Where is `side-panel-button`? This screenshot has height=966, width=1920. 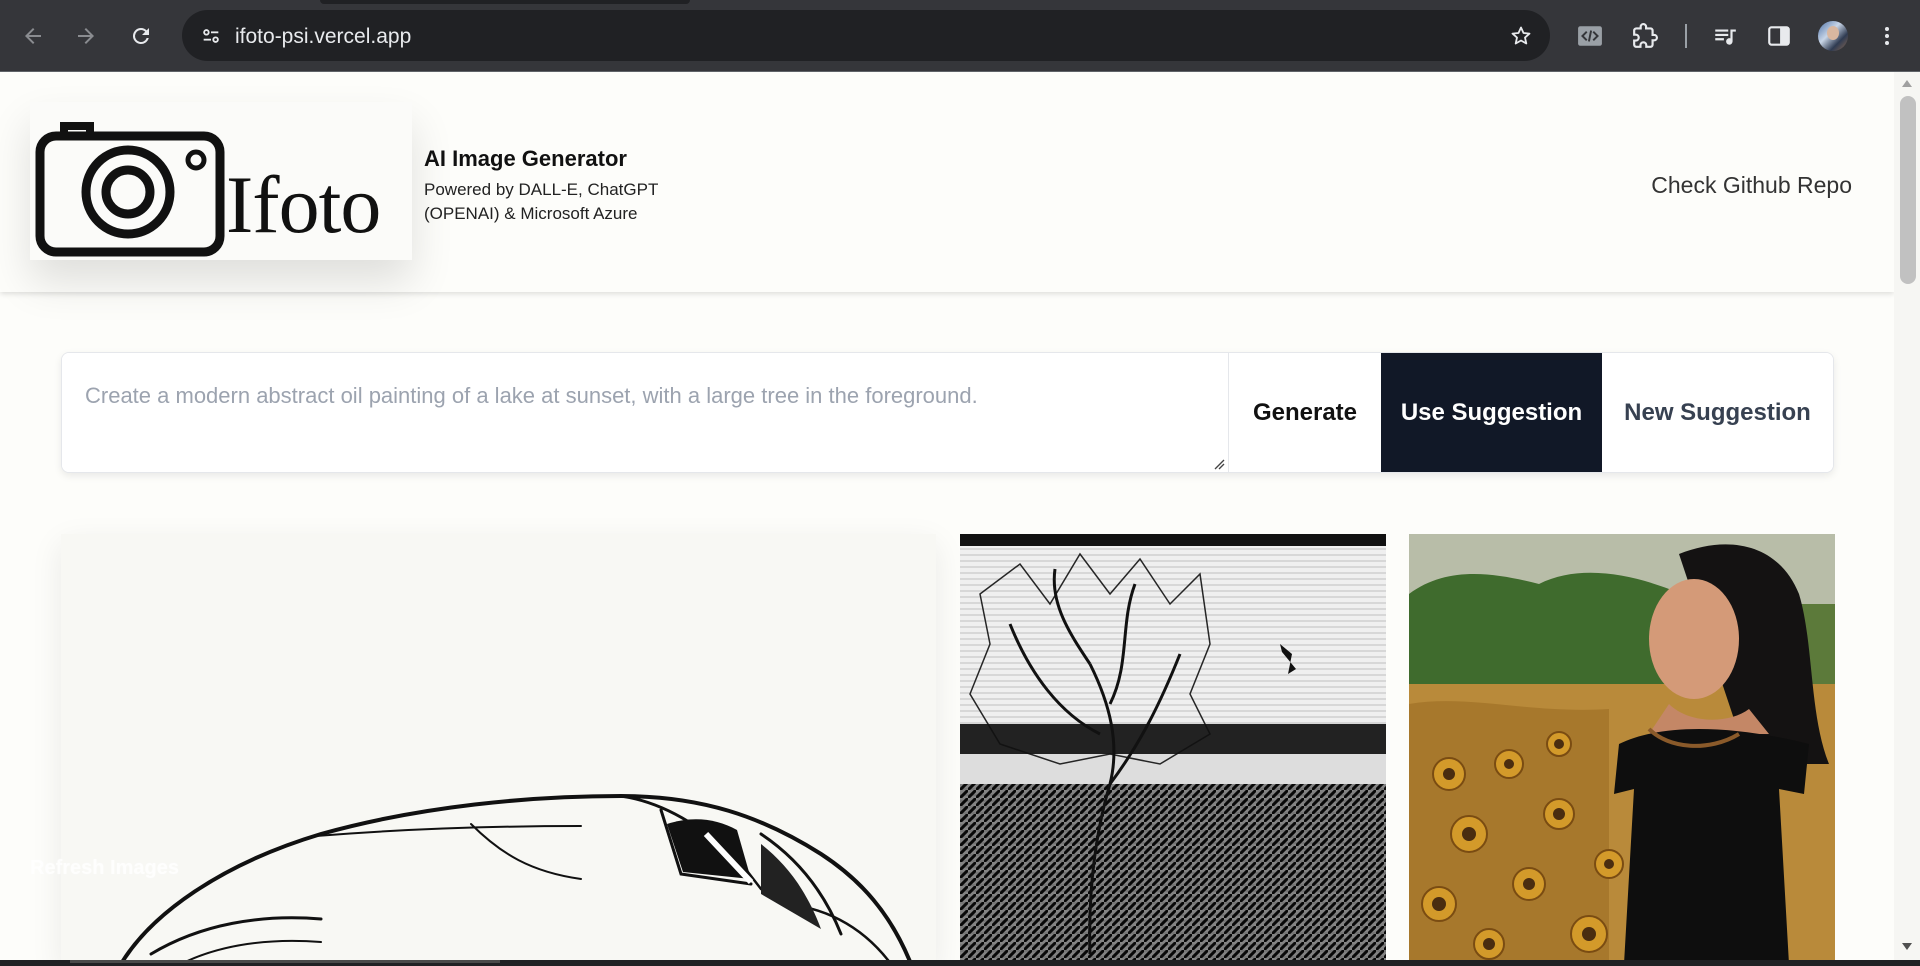
side-panel-button is located at coordinates (1779, 36).